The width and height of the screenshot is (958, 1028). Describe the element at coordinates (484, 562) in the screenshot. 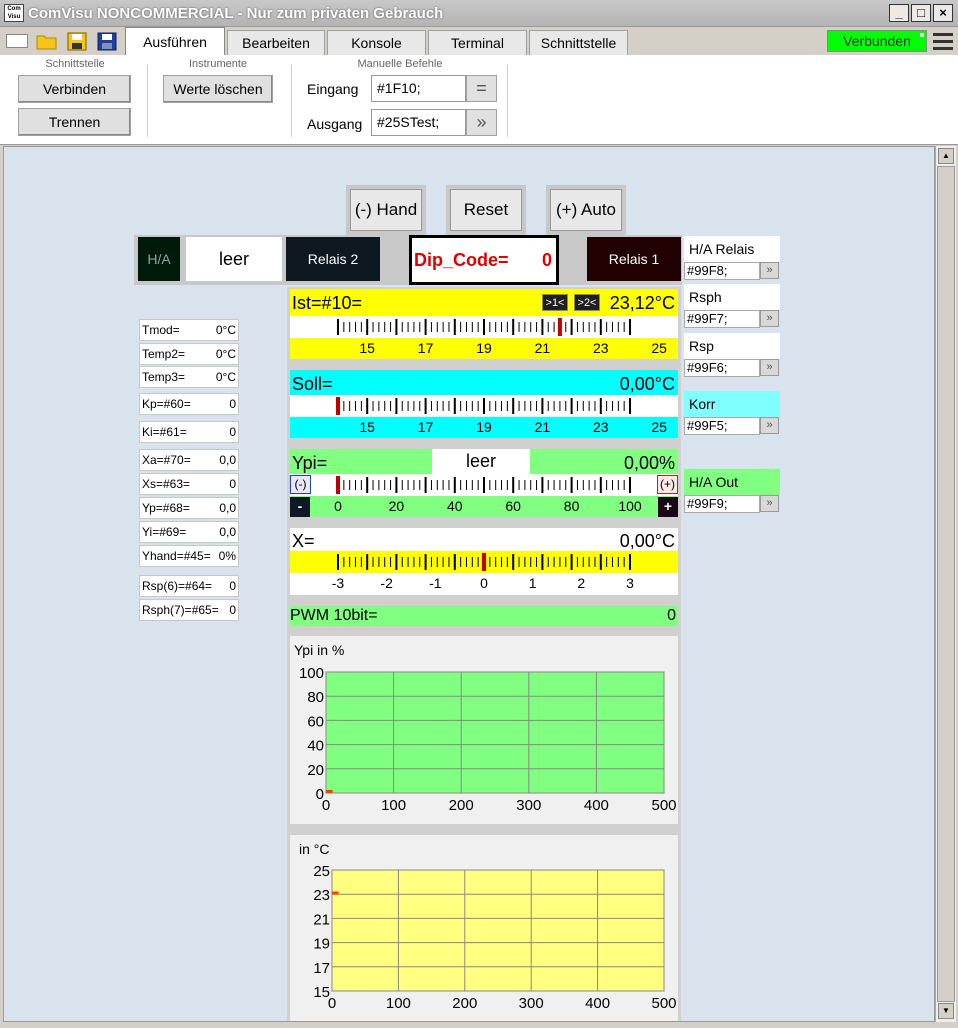

I see `x-scale` at that location.